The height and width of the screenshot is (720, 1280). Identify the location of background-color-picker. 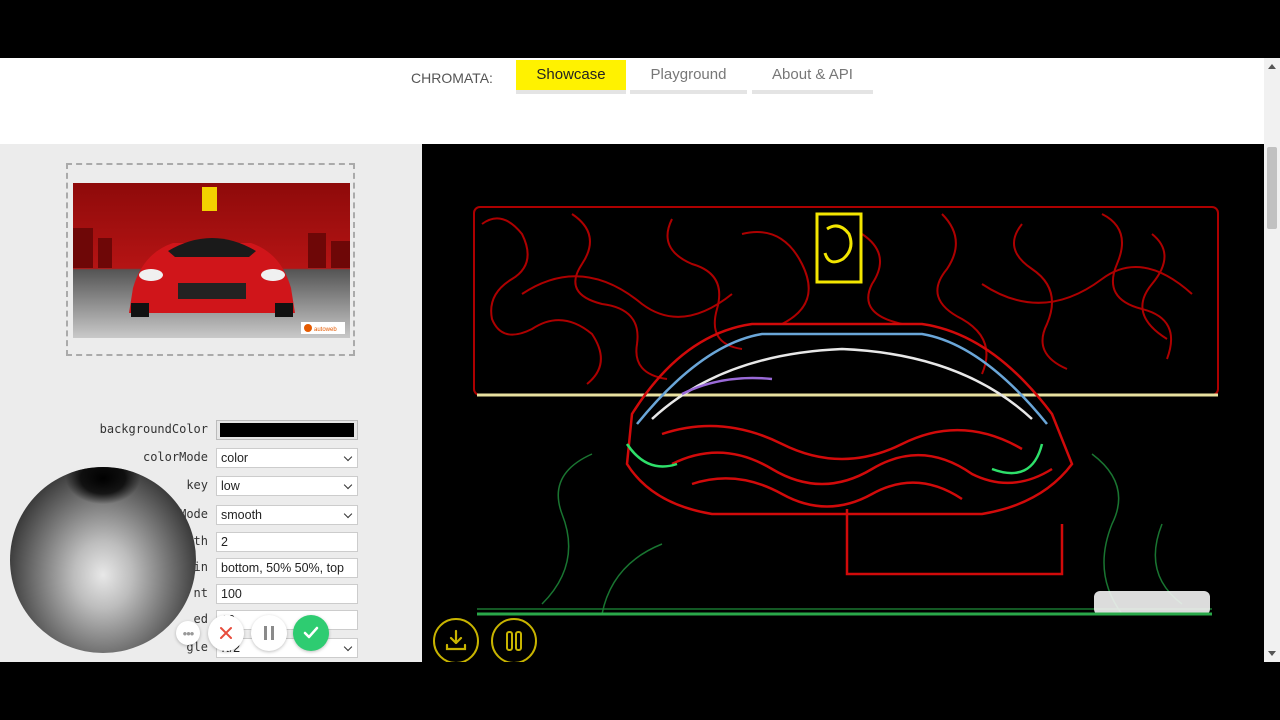
(287, 430).